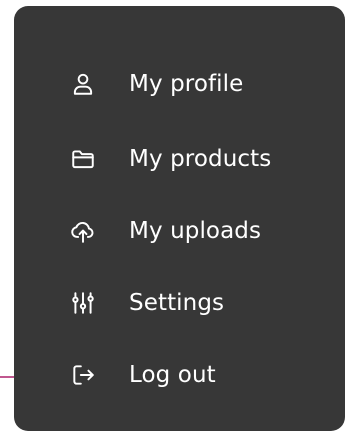 The height and width of the screenshot is (436, 345). What do you see at coordinates (172, 375) in the screenshot?
I see `menu-item-label: Log out` at bounding box center [172, 375].